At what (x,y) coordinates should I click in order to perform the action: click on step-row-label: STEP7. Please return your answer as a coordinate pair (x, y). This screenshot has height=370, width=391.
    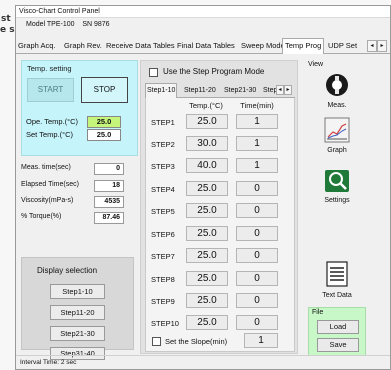
    Looking at the image, I should click on (163, 256).